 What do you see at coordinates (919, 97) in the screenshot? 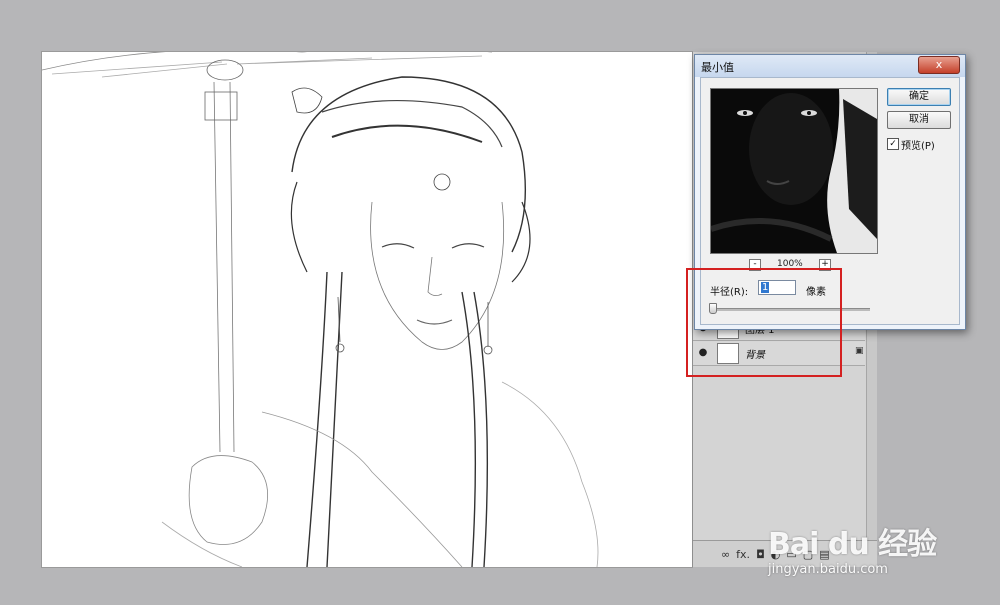
I see `ok-button: 确定` at bounding box center [919, 97].